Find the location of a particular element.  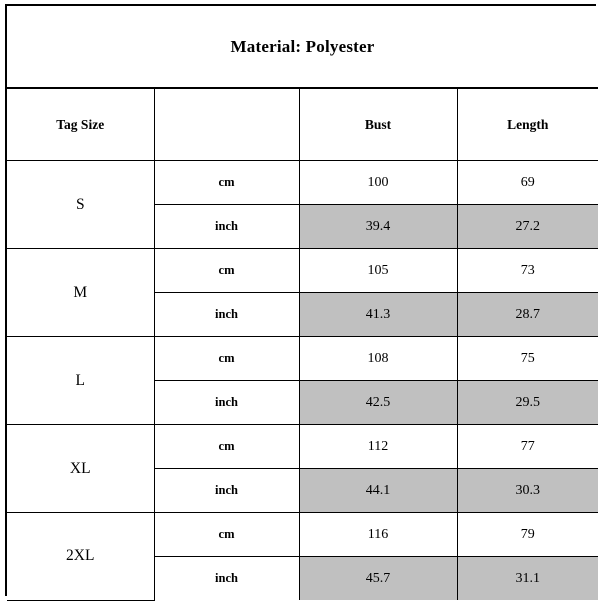

header-unit is located at coordinates (226, 124).